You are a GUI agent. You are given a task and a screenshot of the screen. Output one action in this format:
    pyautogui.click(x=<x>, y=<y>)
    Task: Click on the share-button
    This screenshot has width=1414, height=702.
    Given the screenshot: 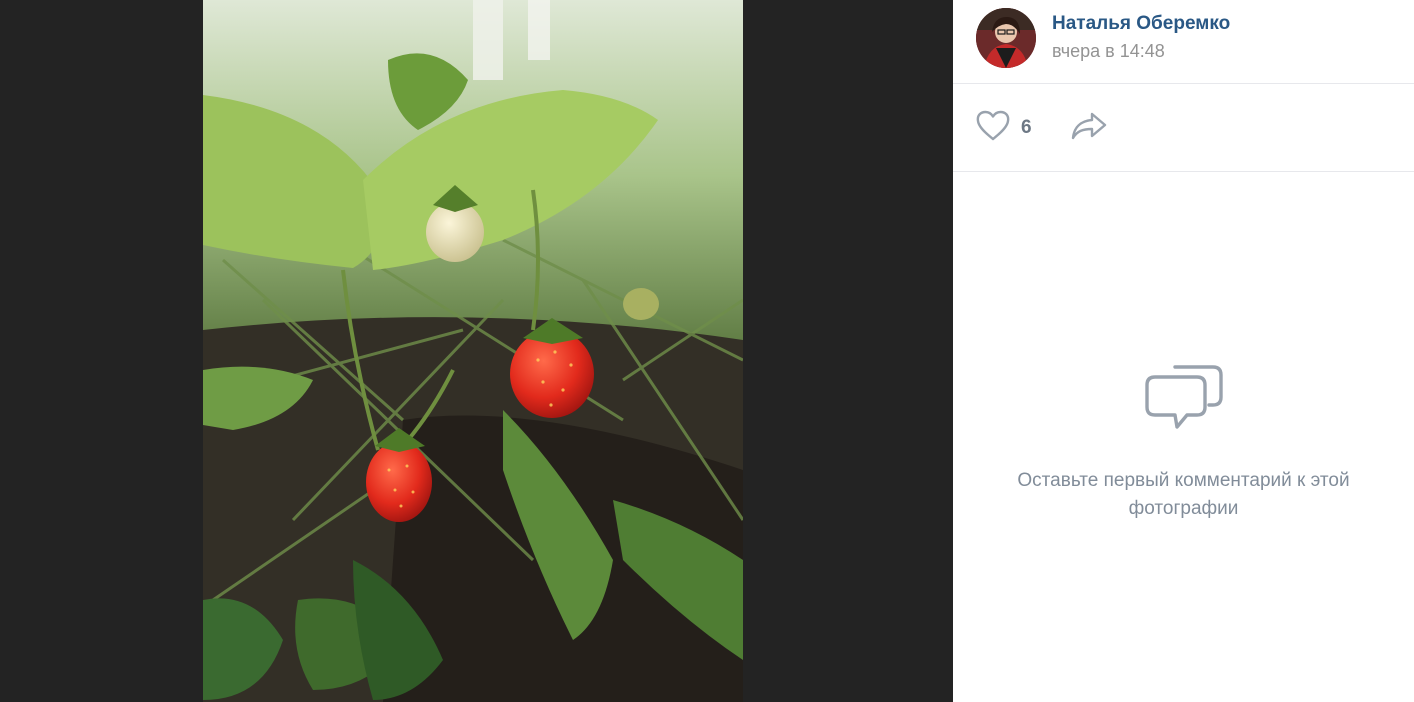 What is the action you would take?
    pyautogui.click(x=1090, y=128)
    